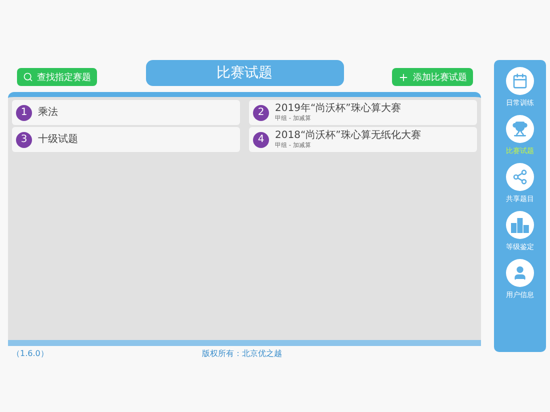  I want to click on podium-icon, so click(520, 225).